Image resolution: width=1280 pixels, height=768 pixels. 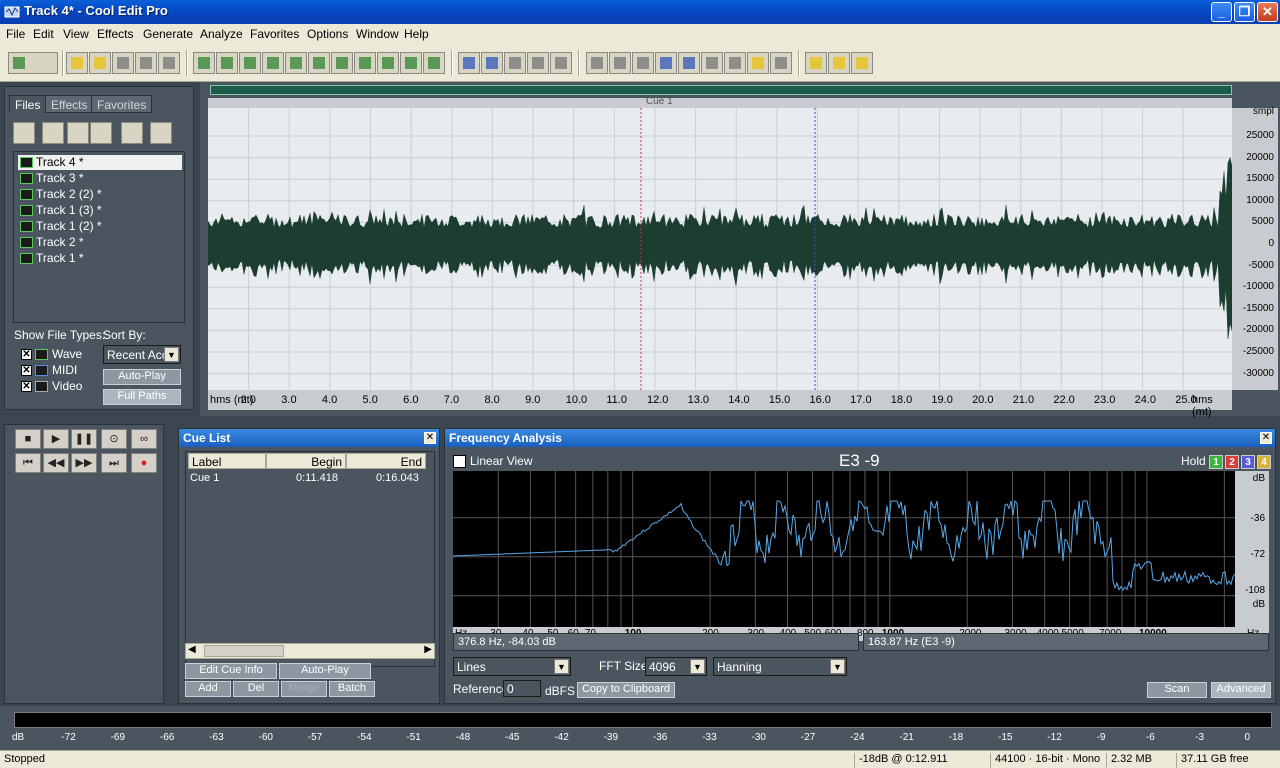 I want to click on menu-help: Help, so click(x=416, y=34).